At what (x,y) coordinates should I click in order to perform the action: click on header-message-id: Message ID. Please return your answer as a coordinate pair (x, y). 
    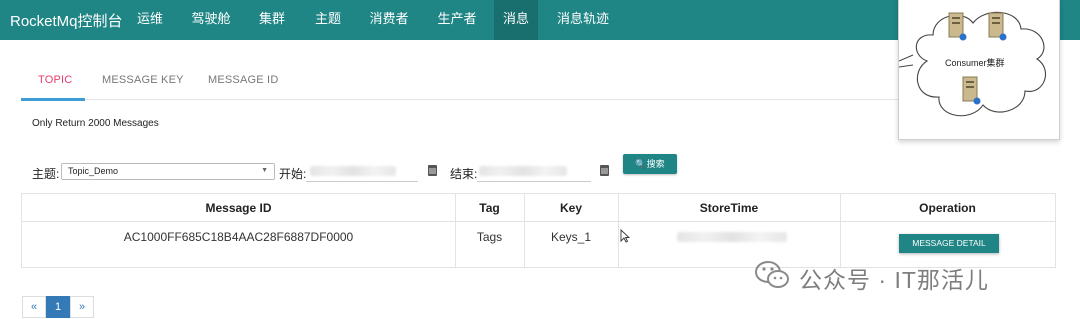
    Looking at the image, I should click on (238, 208).